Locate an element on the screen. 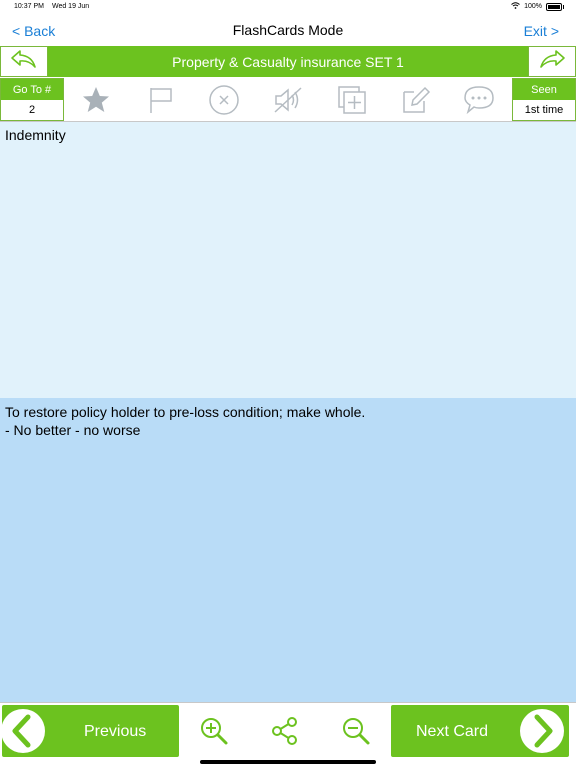 The height and width of the screenshot is (768, 576). set-title: Property & Casualty insurance SET 1 is located at coordinates (288, 61).